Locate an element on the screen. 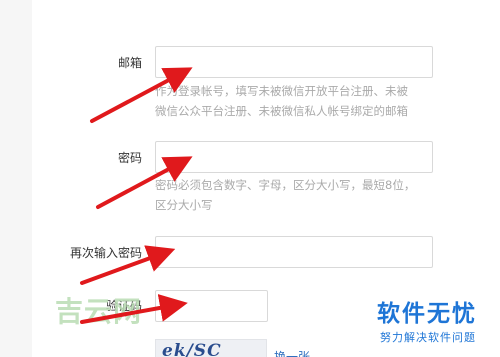 The height and width of the screenshot is (357, 500). watermark-right-logo: 软件无忧 is located at coordinates (427, 314).